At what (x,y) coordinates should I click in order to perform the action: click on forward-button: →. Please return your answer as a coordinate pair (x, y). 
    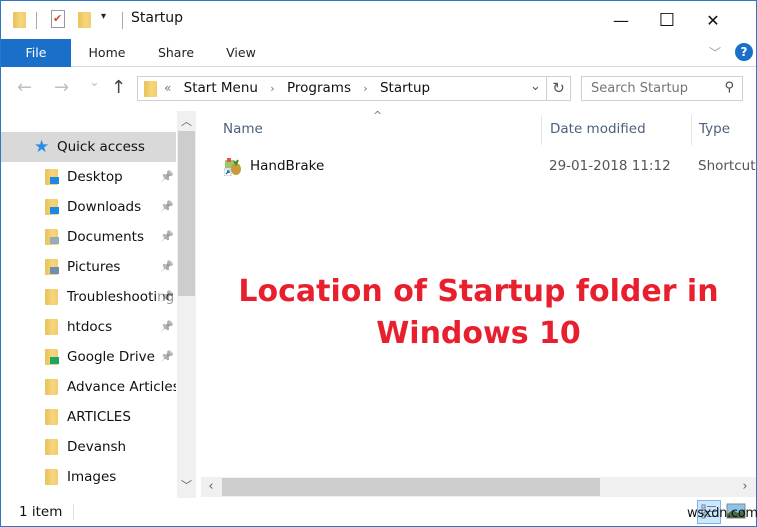
    Looking at the image, I should click on (61, 87).